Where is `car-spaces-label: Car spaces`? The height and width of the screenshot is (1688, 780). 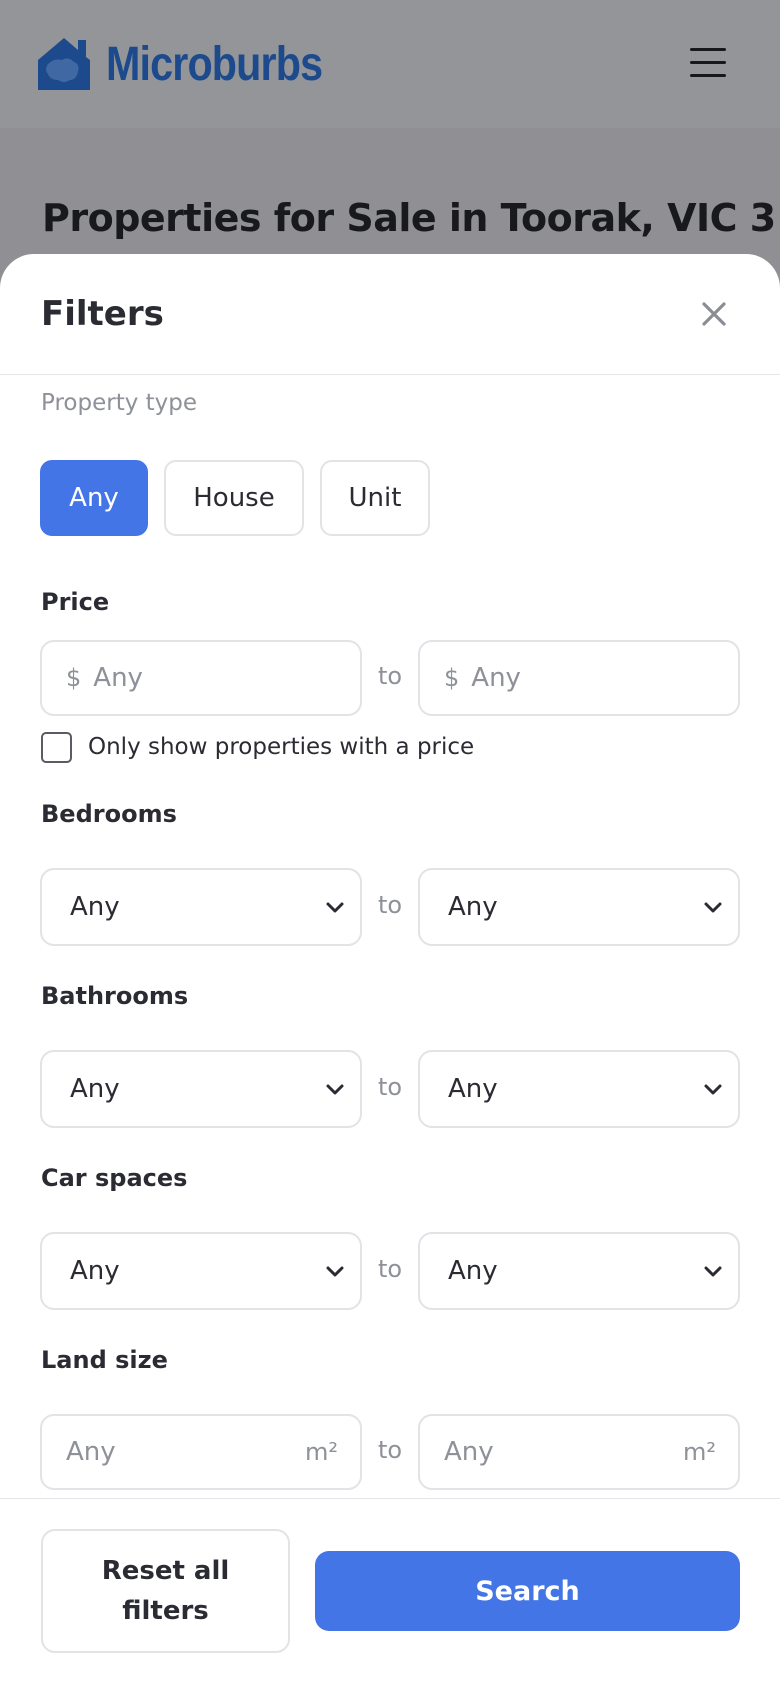
car-spaces-label: Car spaces is located at coordinates (114, 1178).